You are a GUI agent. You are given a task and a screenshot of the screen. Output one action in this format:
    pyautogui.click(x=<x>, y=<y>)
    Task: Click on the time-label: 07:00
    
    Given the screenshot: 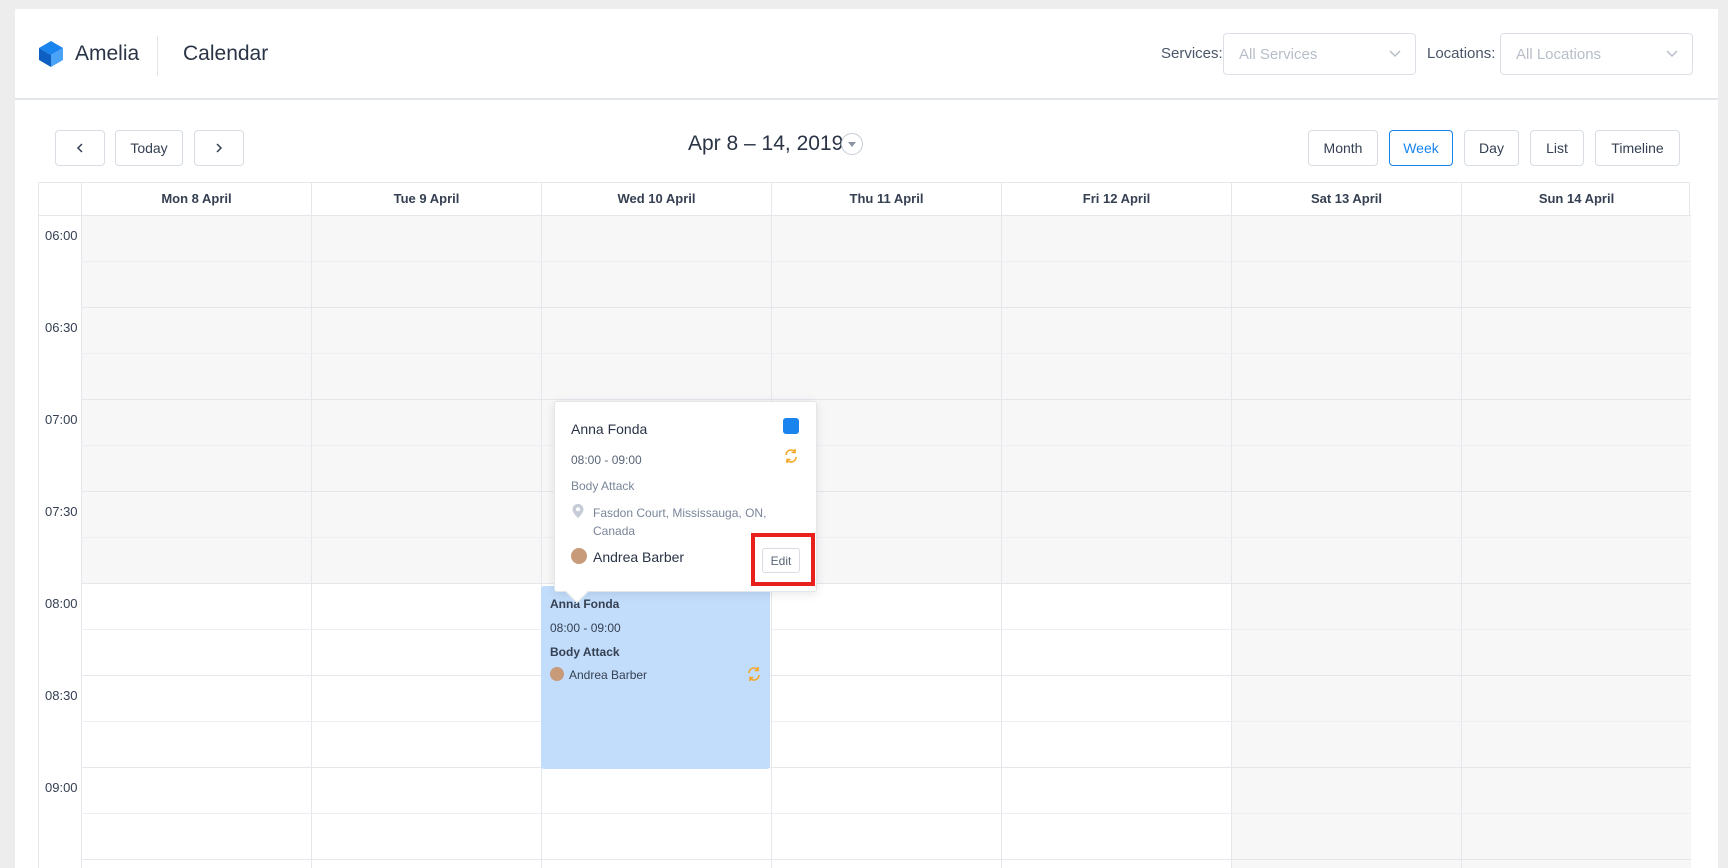 What is the action you would take?
    pyautogui.click(x=61, y=419)
    